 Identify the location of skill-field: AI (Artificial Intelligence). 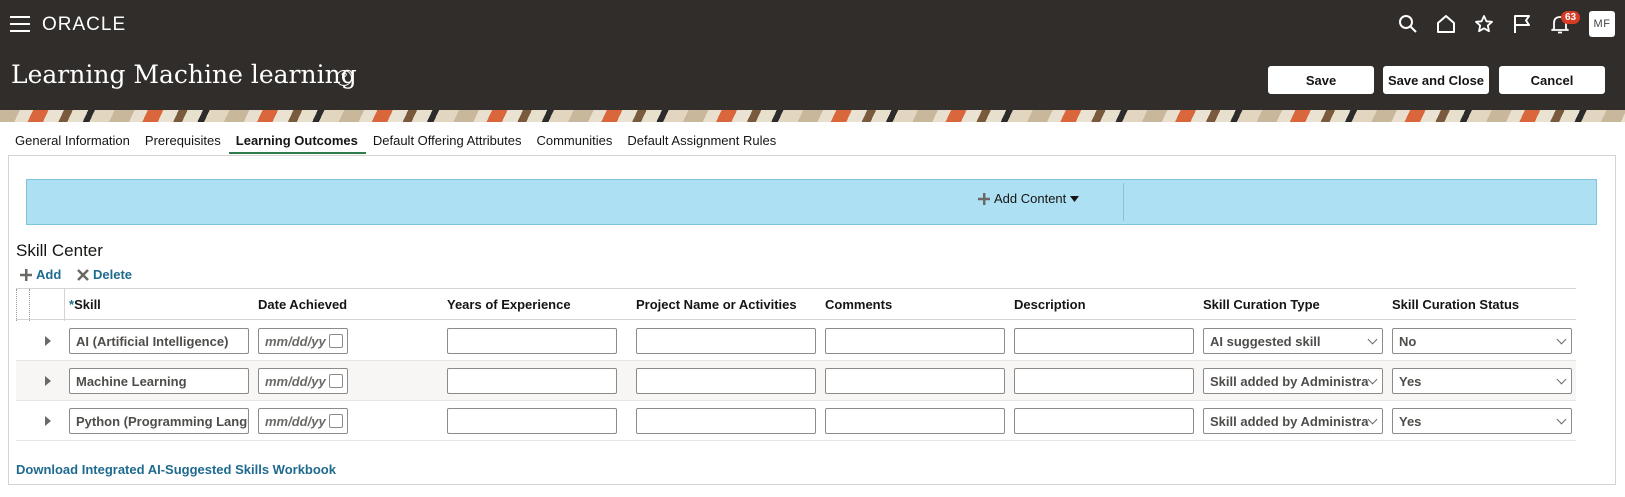
(159, 341).